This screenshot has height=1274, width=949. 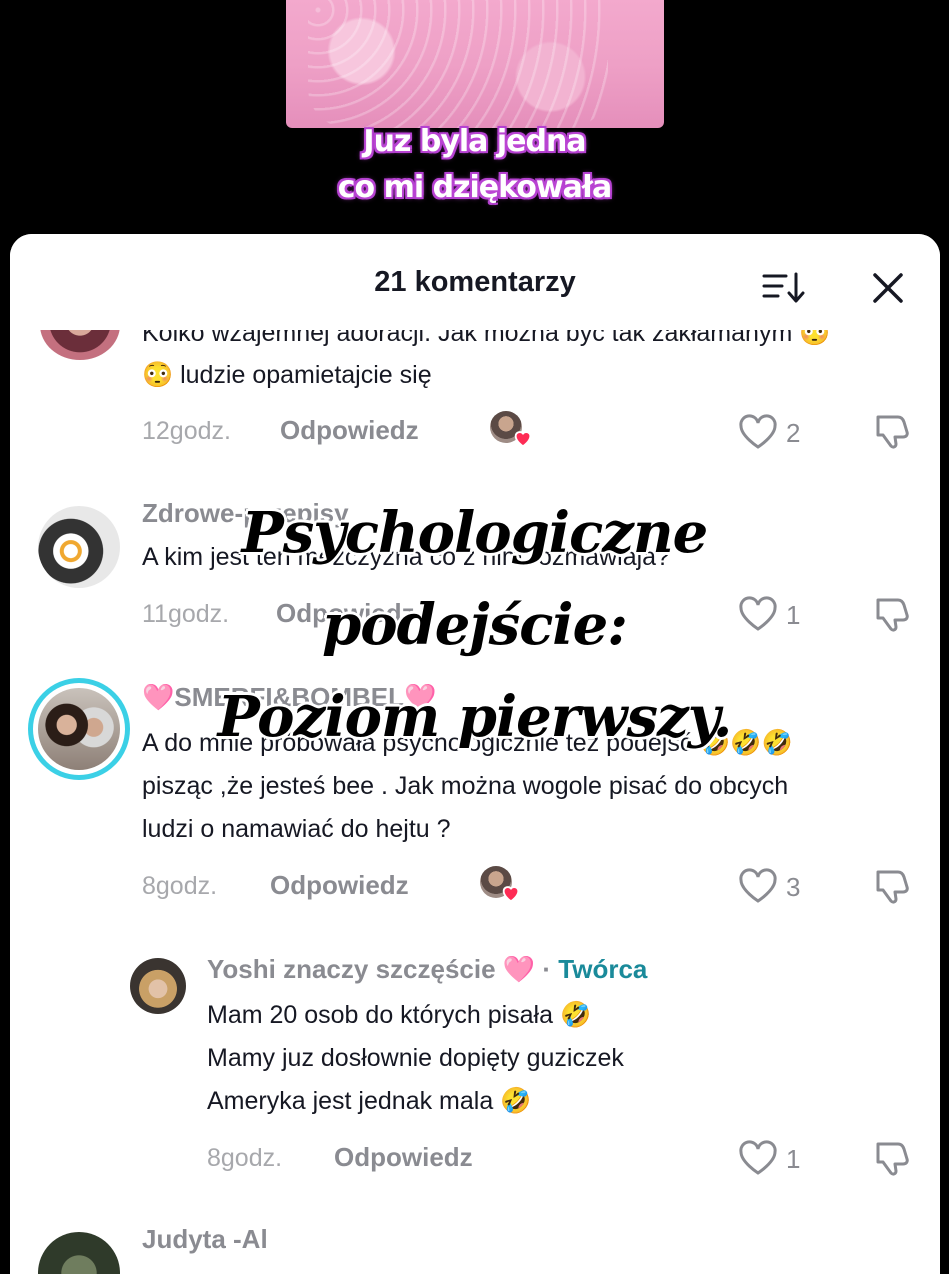 I want to click on comment-username: Yoshi znaczy szczęście 🩷 · Twórca, so click(x=427, y=969).